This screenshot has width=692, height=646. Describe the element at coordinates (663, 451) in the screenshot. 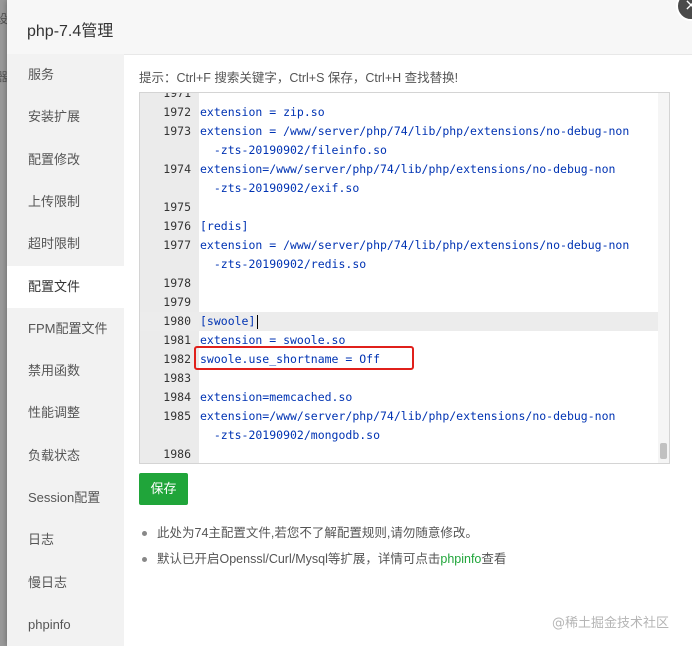

I see `scrollbar-thumb` at that location.